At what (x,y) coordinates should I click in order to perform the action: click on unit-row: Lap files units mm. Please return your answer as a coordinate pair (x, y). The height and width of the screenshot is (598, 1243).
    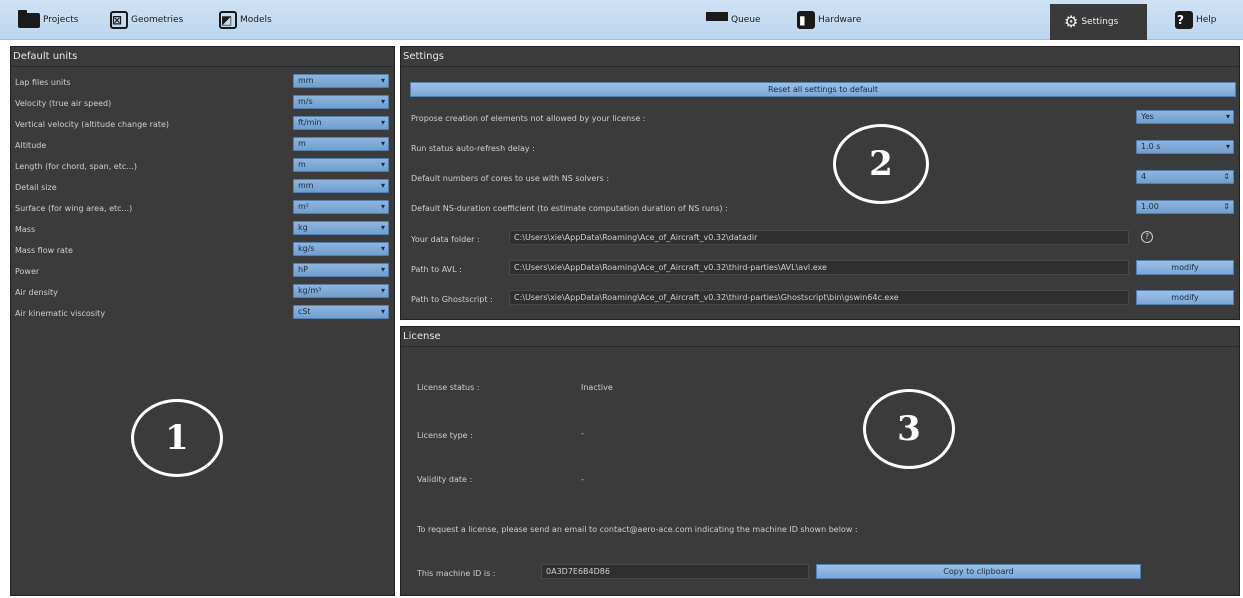
    Looking at the image, I should click on (202, 83).